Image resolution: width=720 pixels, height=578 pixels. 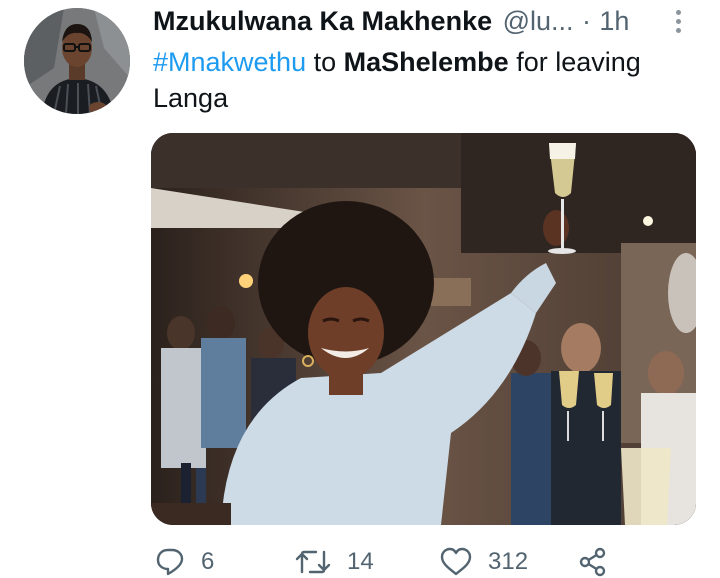 I want to click on like-button: 312, so click(x=484, y=562).